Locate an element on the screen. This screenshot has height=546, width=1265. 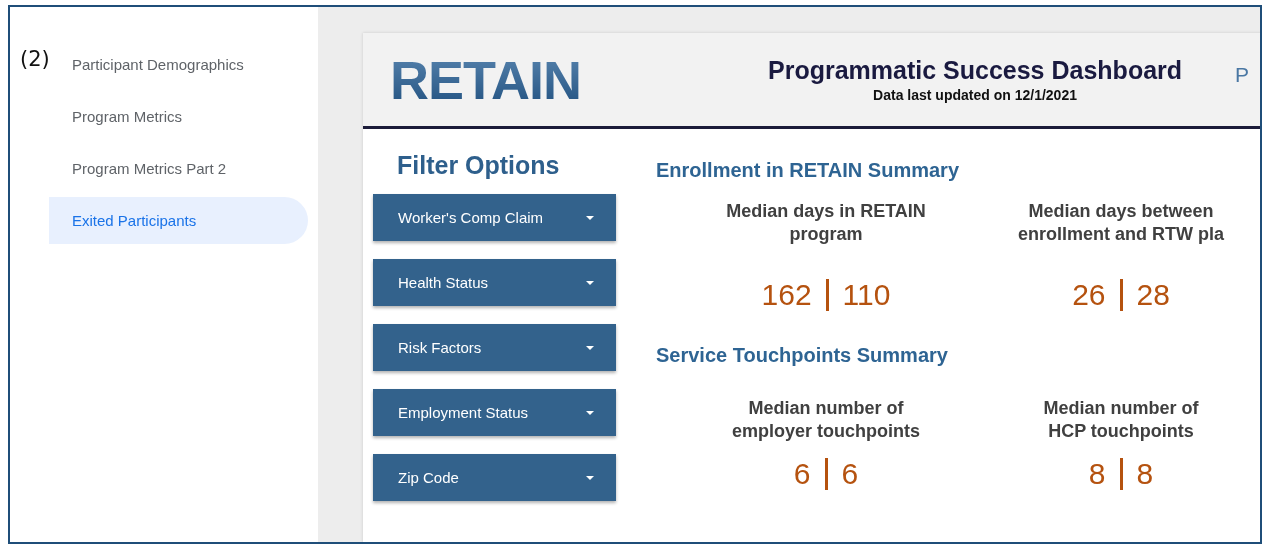
metric-label: Median number of HCP touchpoints is located at coordinates (1121, 420).